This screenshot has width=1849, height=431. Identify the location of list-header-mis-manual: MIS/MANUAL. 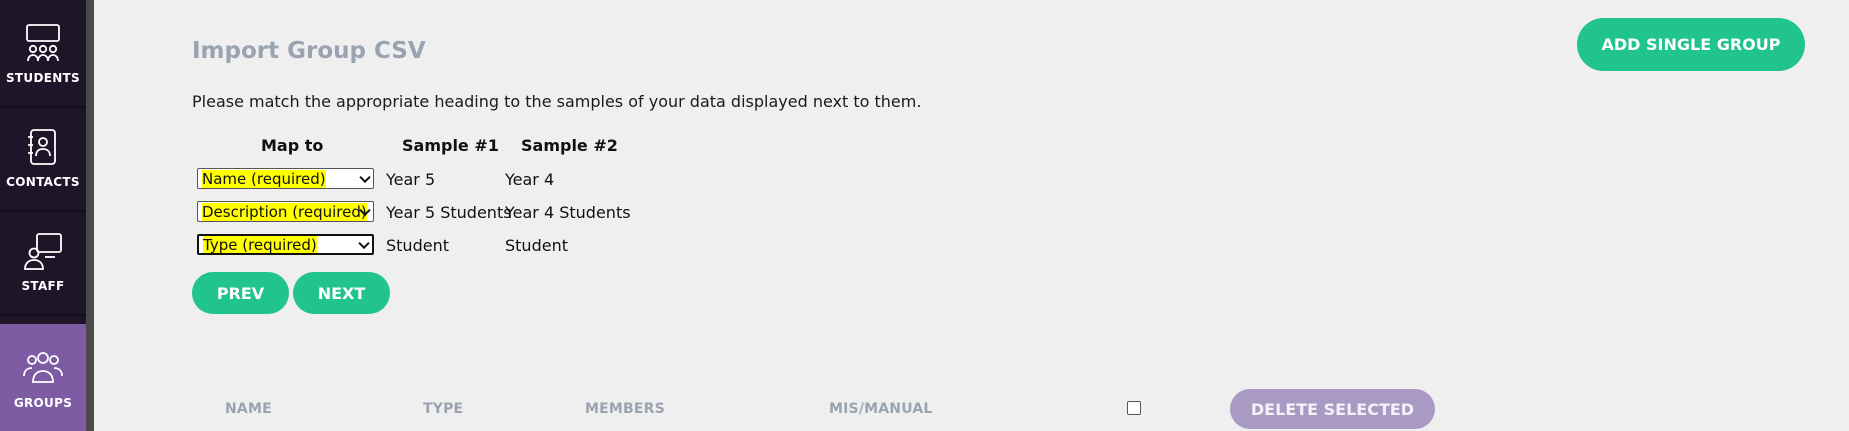
(881, 409).